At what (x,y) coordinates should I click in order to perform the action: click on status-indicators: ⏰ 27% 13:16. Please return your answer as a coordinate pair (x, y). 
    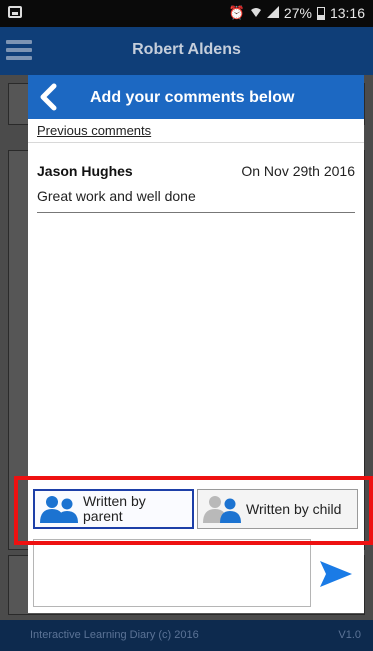
    Looking at the image, I should click on (297, 13).